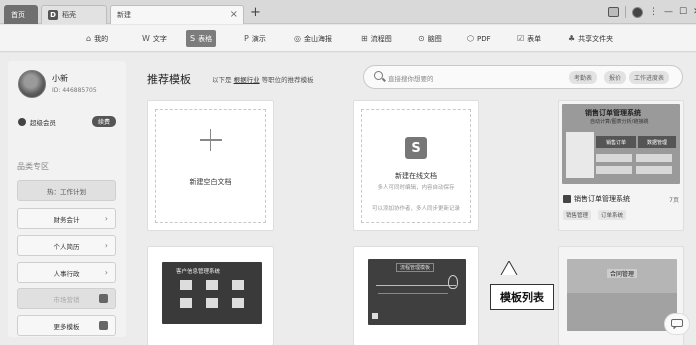  I want to click on tool-mine: ⌂ 我的, so click(97, 38).